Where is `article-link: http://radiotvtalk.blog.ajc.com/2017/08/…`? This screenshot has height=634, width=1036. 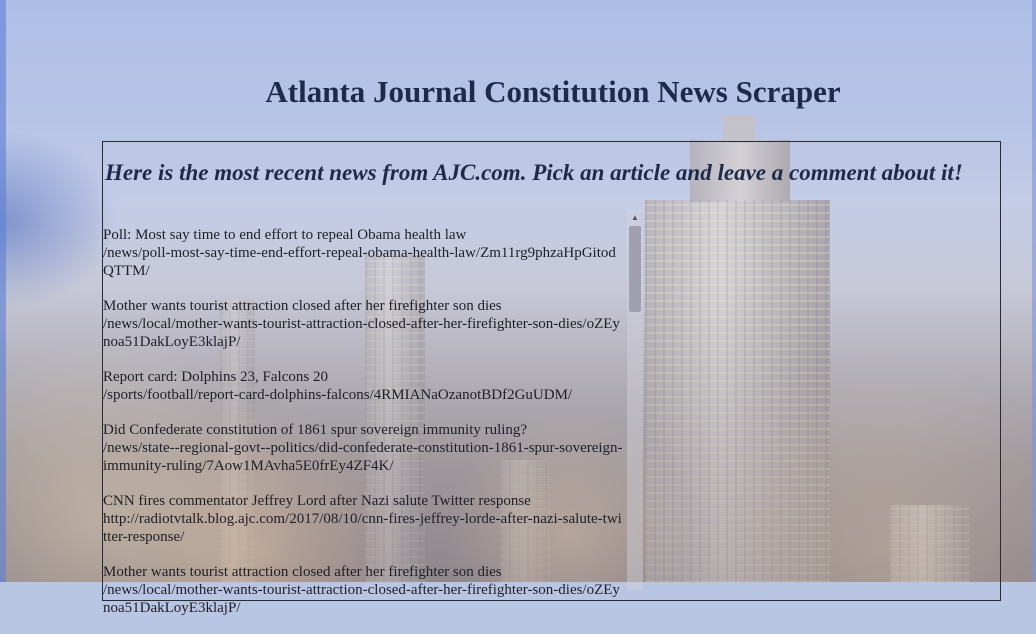
article-link: http://radiotvtalk.blog.ajc.com/2017/08/… is located at coordinates (363, 528).